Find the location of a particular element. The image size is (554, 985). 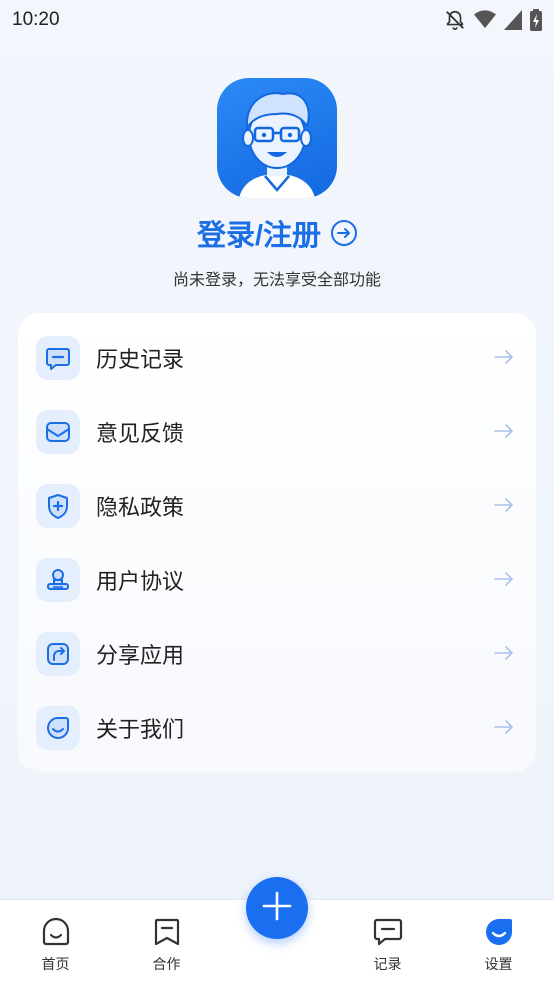

nav-item-home: 首页 is located at coordinates (55, 937).